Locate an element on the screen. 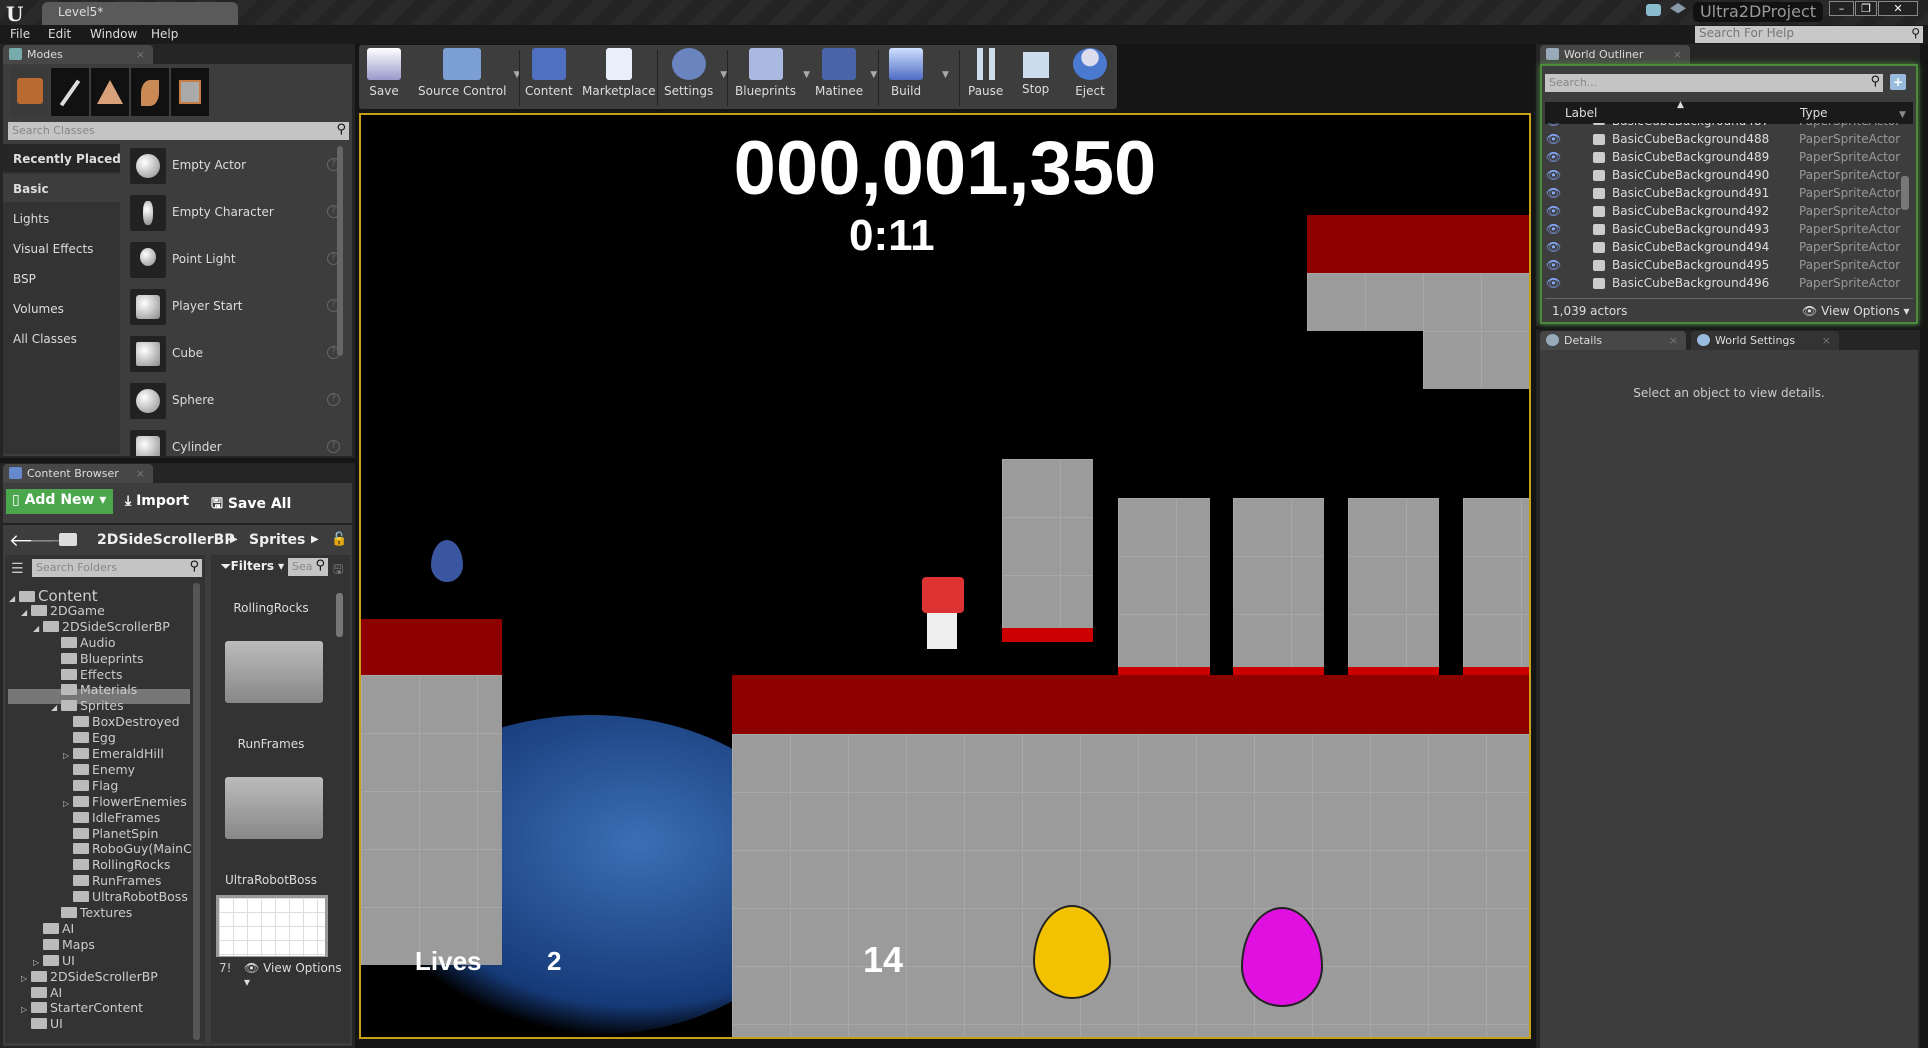 The height and width of the screenshot is (1048, 1928). tab-world-settings: World Settings × is located at coordinates (1765, 340).